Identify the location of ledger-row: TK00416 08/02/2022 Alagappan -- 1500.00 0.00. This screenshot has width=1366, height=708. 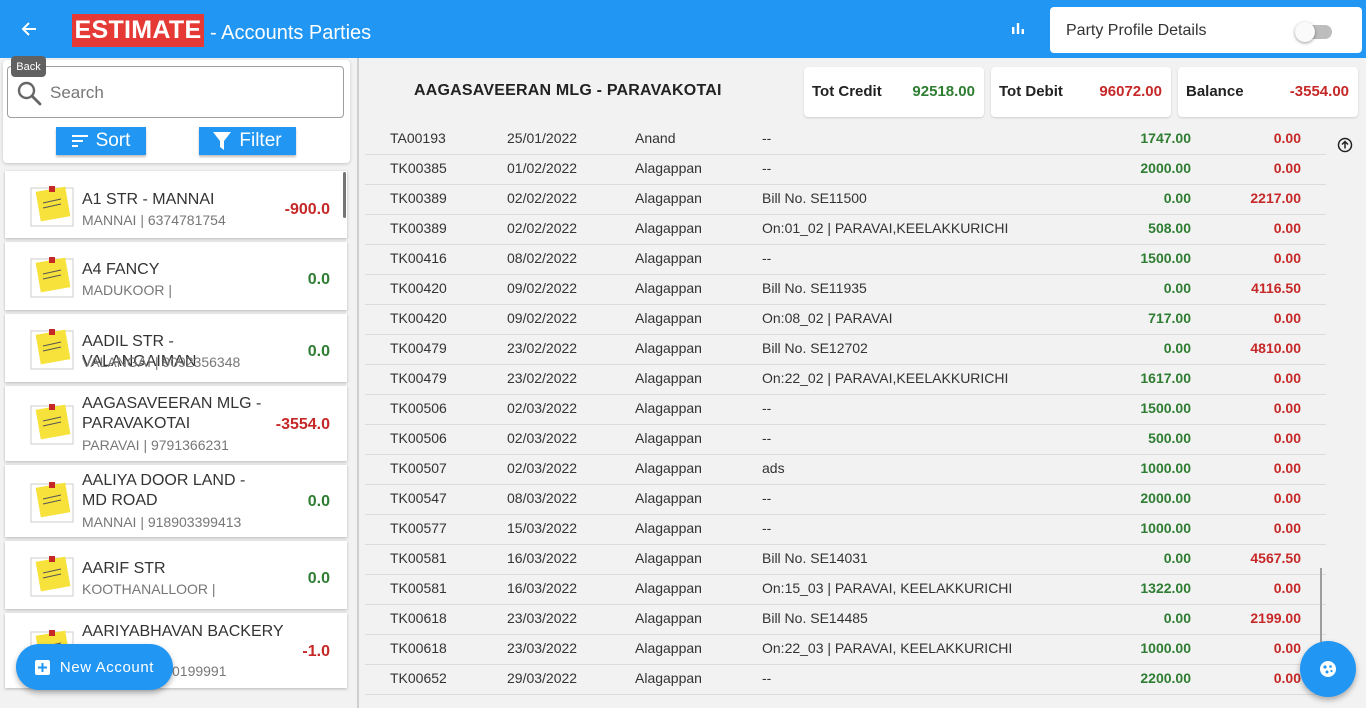
(845, 259).